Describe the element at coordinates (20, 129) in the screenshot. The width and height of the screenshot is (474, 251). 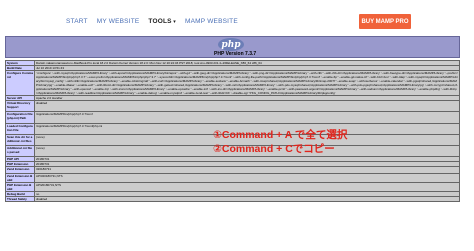
I see `row-key: Loaded Configuration File` at that location.